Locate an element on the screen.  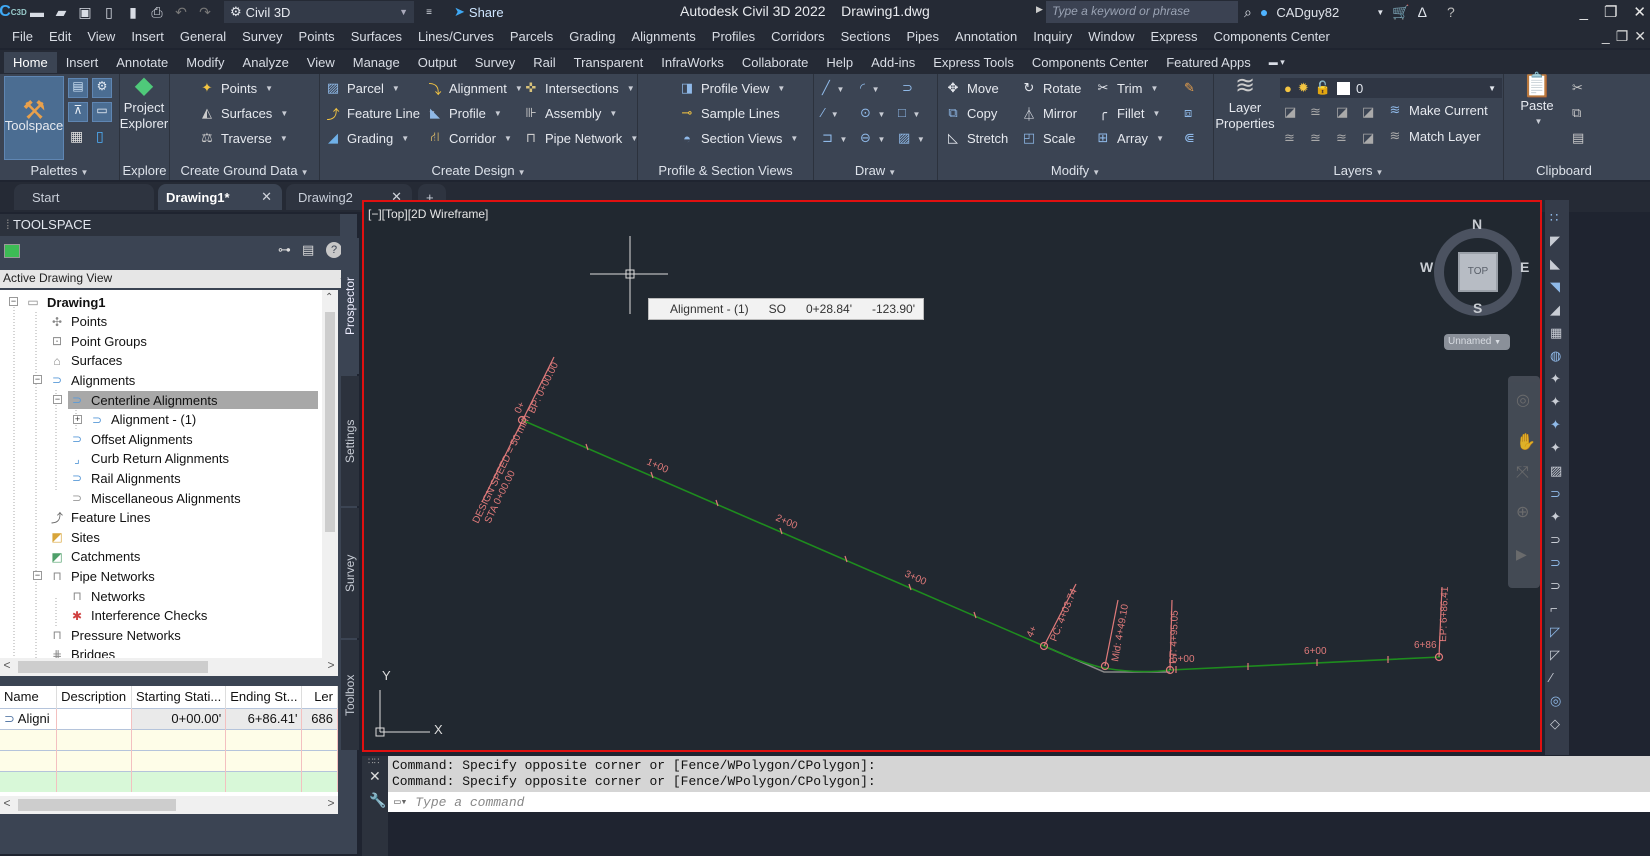
cell-length: 686 is located at coordinates (319, 718).